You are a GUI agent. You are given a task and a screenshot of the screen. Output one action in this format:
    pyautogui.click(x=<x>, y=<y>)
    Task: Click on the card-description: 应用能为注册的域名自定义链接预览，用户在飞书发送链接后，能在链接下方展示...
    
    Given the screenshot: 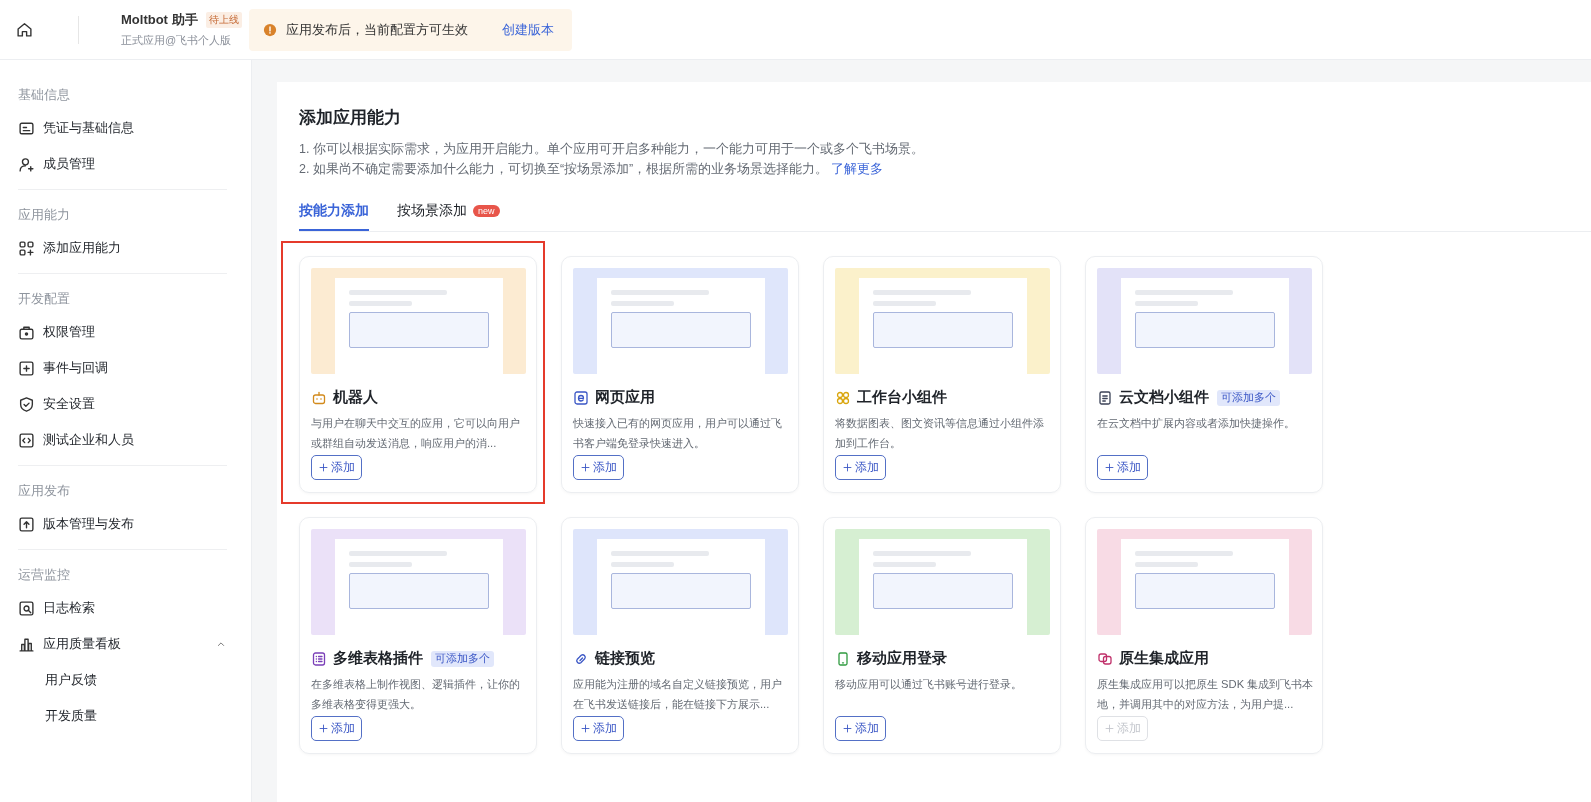 What is the action you would take?
    pyautogui.click(x=678, y=694)
    